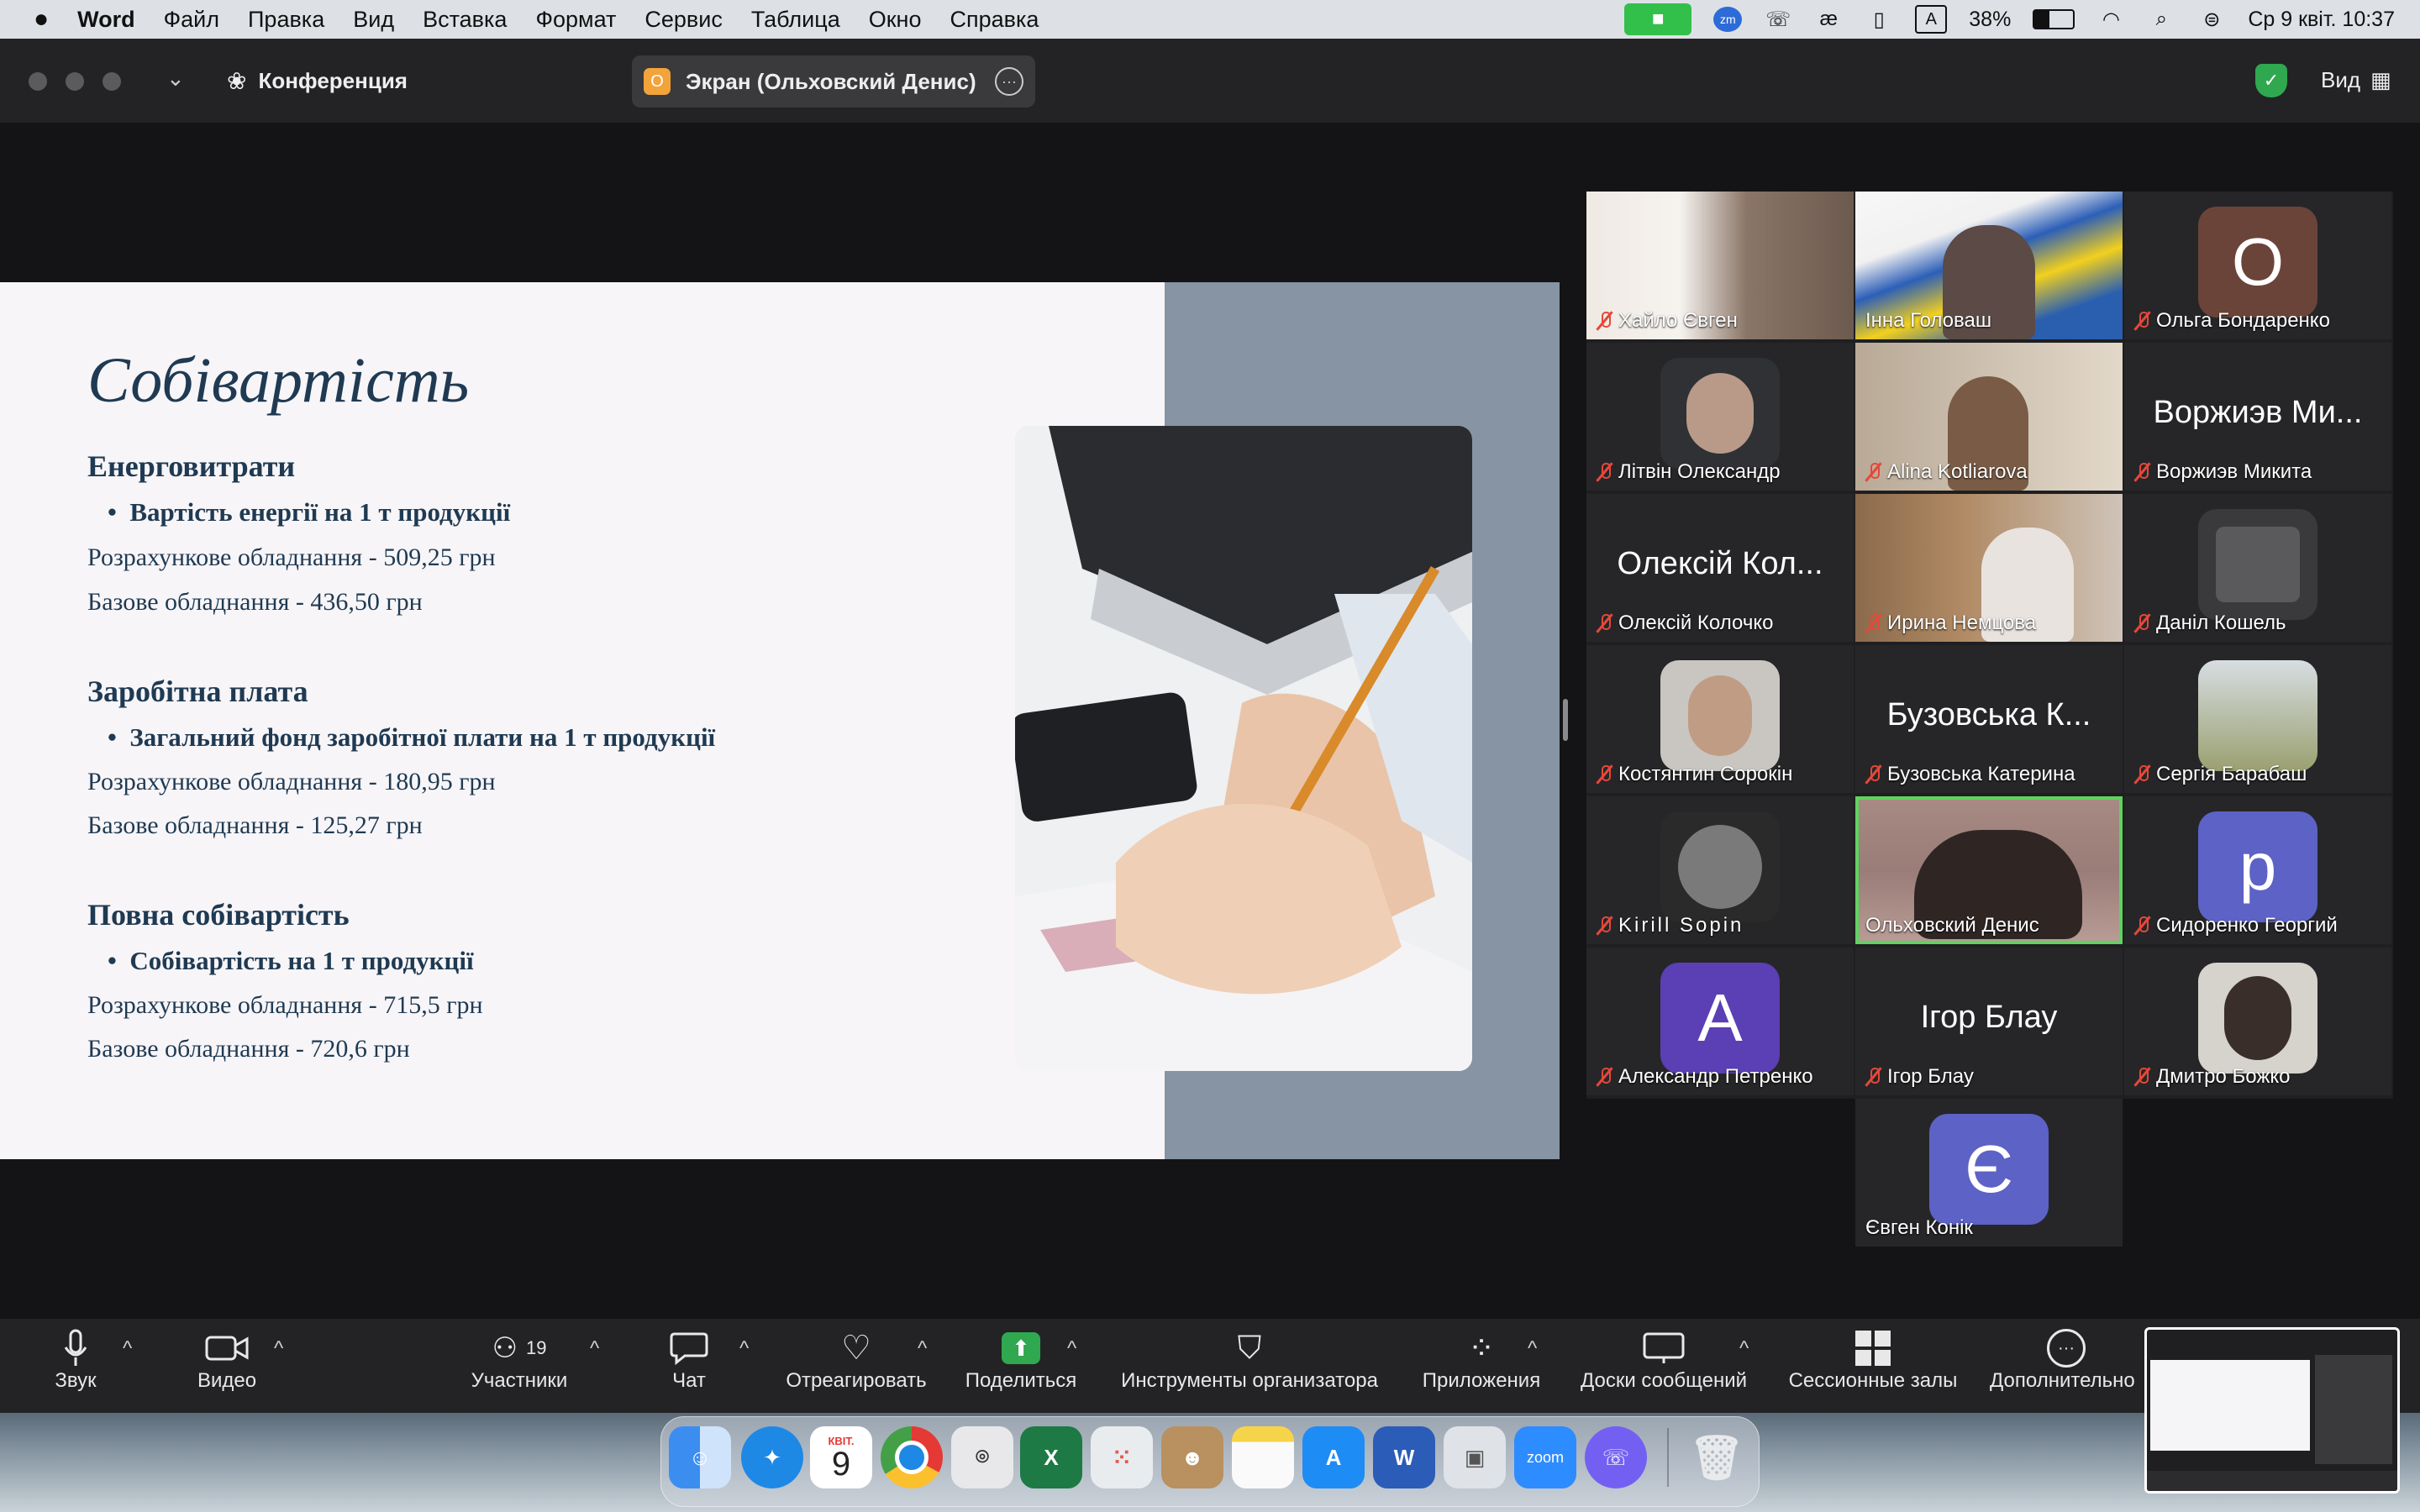 Image resolution: width=2420 pixels, height=1512 pixels. I want to click on view-button: Вид ▦, so click(2356, 80).